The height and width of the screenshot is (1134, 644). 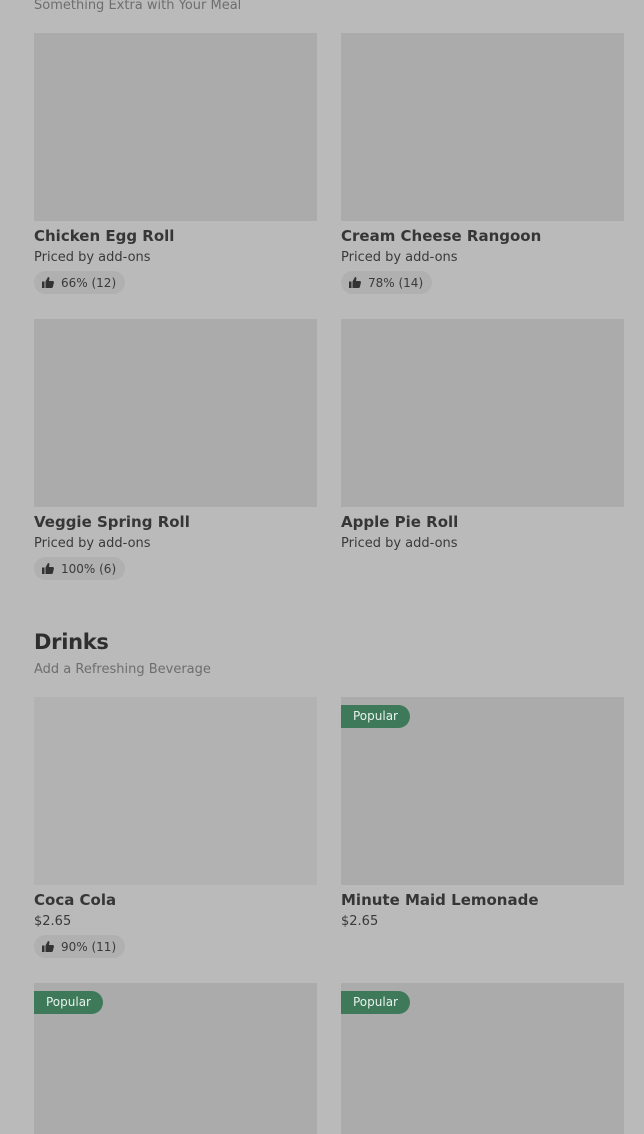 I want to click on rating-badge: 100% (6), so click(x=80, y=568).